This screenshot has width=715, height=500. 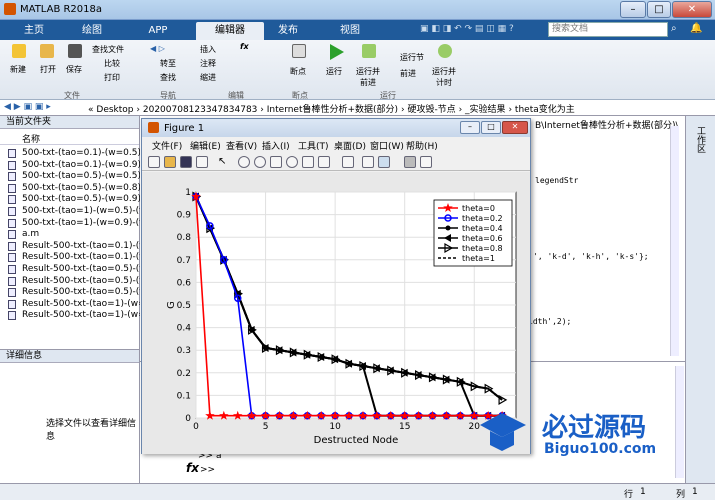 What do you see at coordinates (88, 211) in the screenshot?
I see `file-list-item: 500-txt-(tao=1)-(w=0.5)-(the` at bounding box center [88, 211].